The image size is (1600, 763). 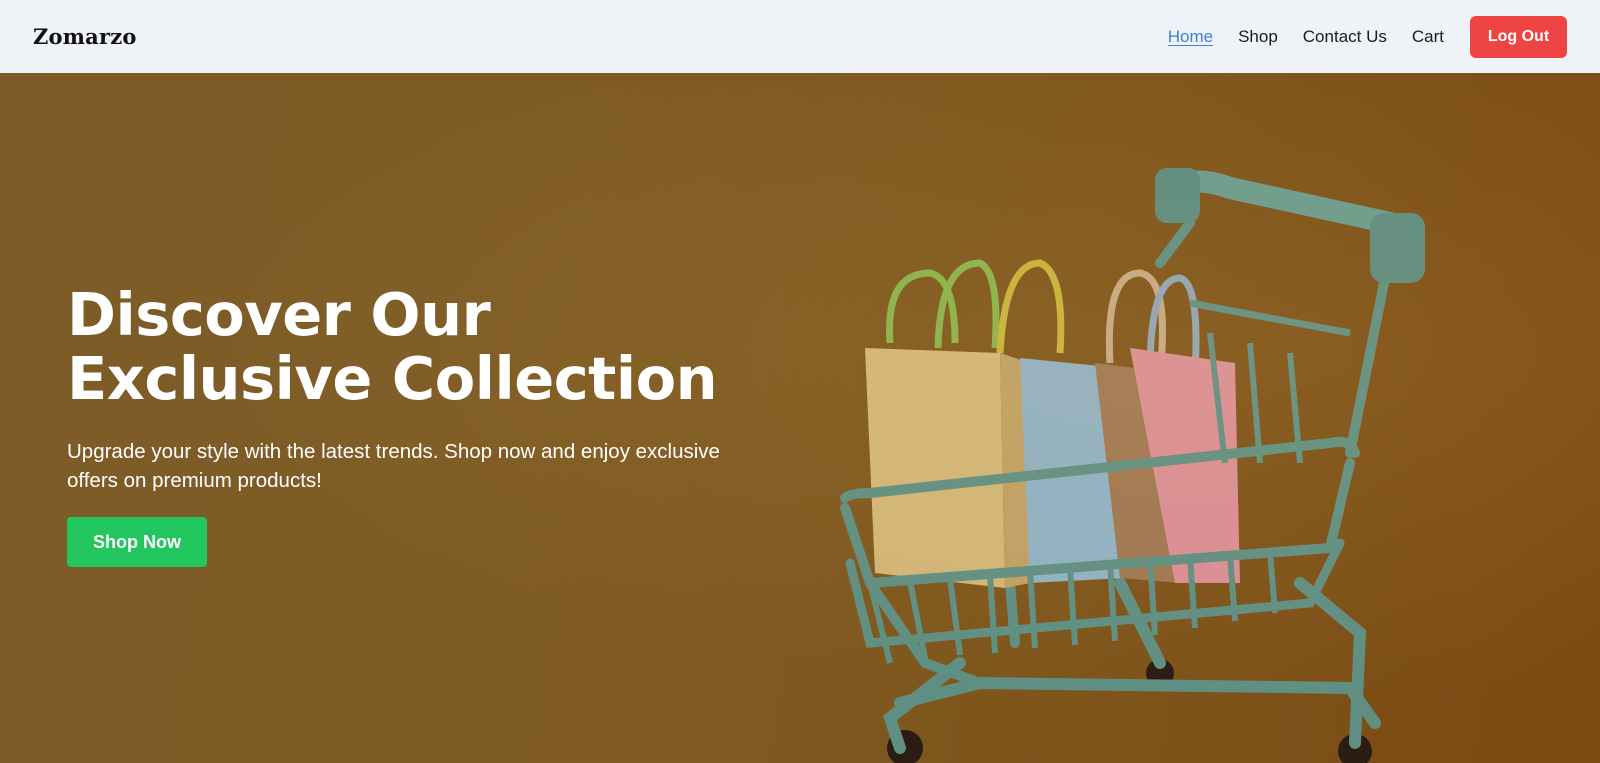 I want to click on logout-button: Log Out, so click(x=1518, y=36).